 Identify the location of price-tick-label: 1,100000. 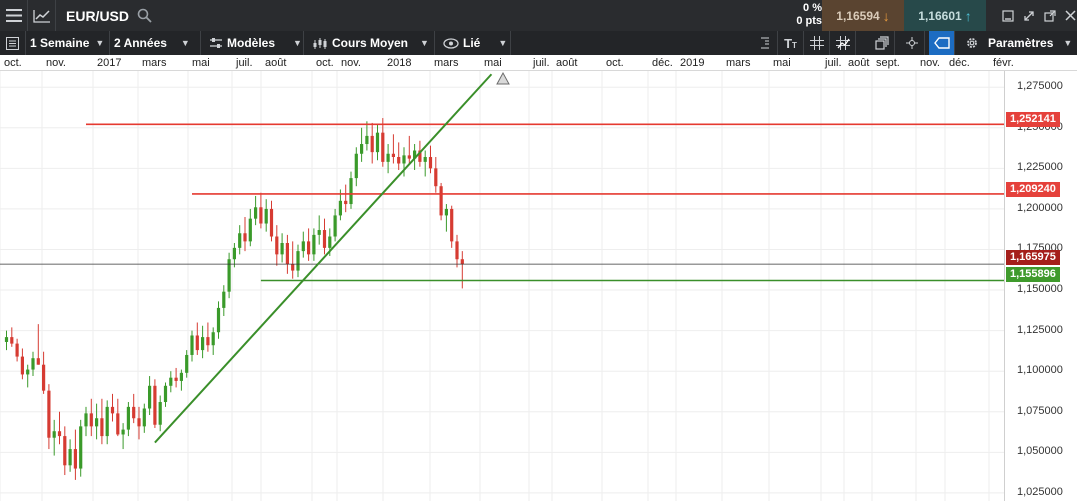
(1040, 370).